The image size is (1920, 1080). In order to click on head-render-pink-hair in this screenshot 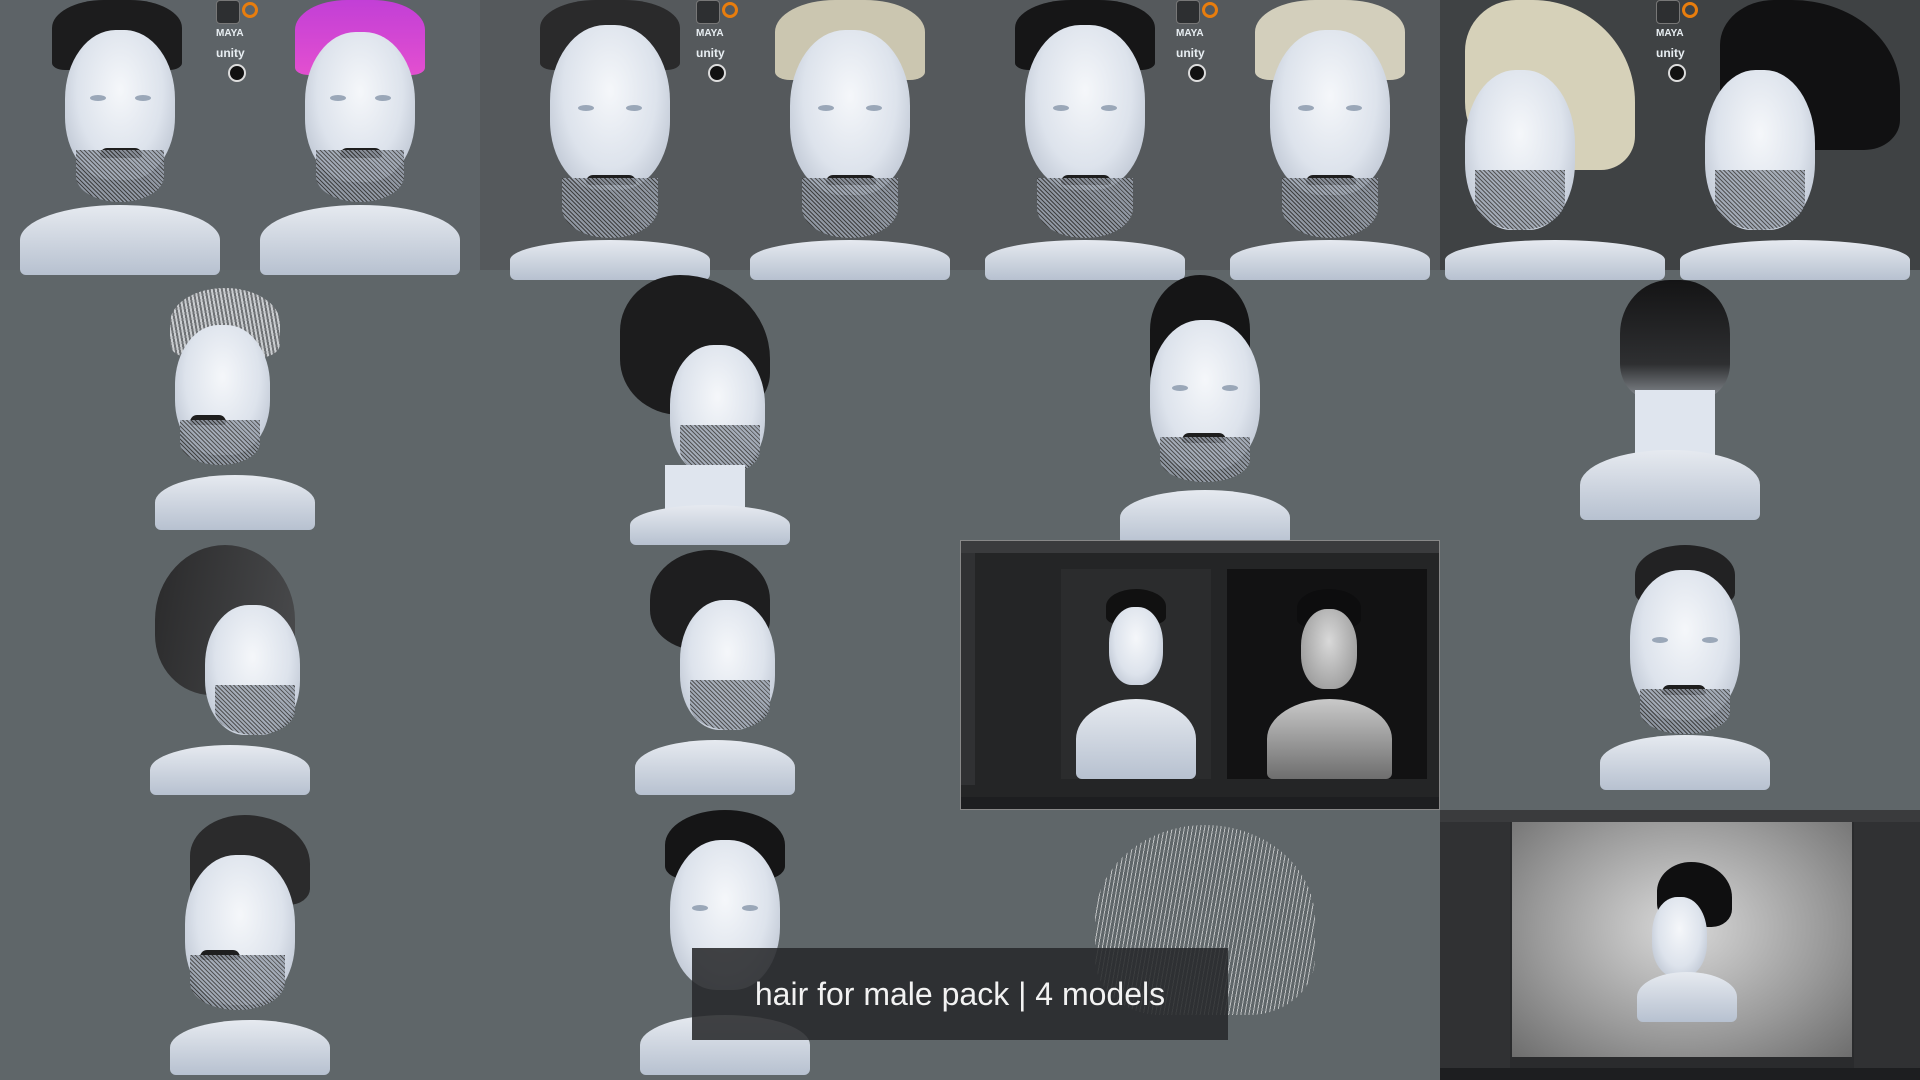, I will do `click(360, 137)`.